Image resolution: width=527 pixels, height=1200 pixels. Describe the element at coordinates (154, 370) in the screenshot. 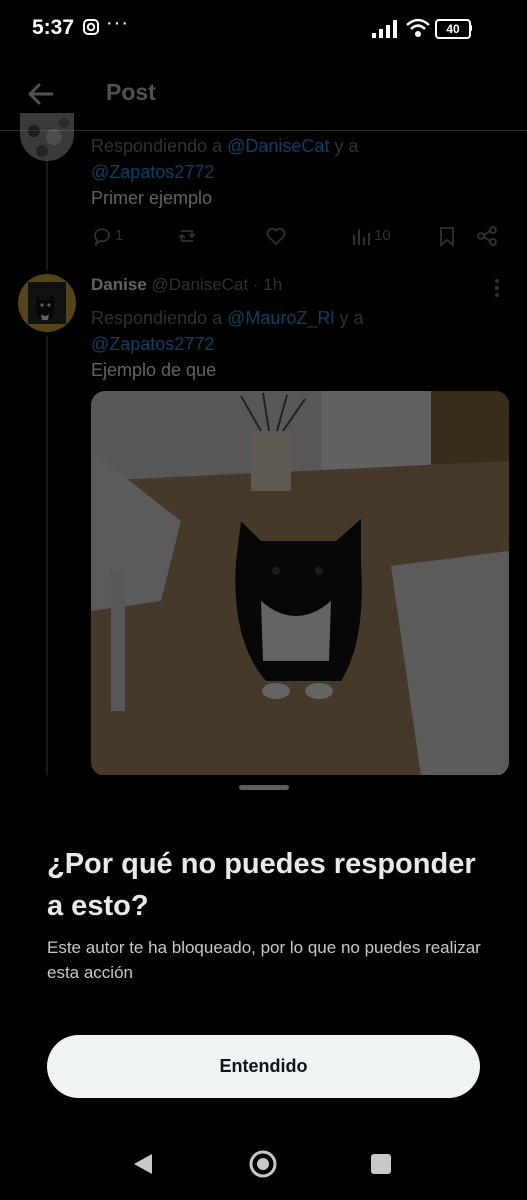

I see `tweet-text: Ejemplo de que` at that location.